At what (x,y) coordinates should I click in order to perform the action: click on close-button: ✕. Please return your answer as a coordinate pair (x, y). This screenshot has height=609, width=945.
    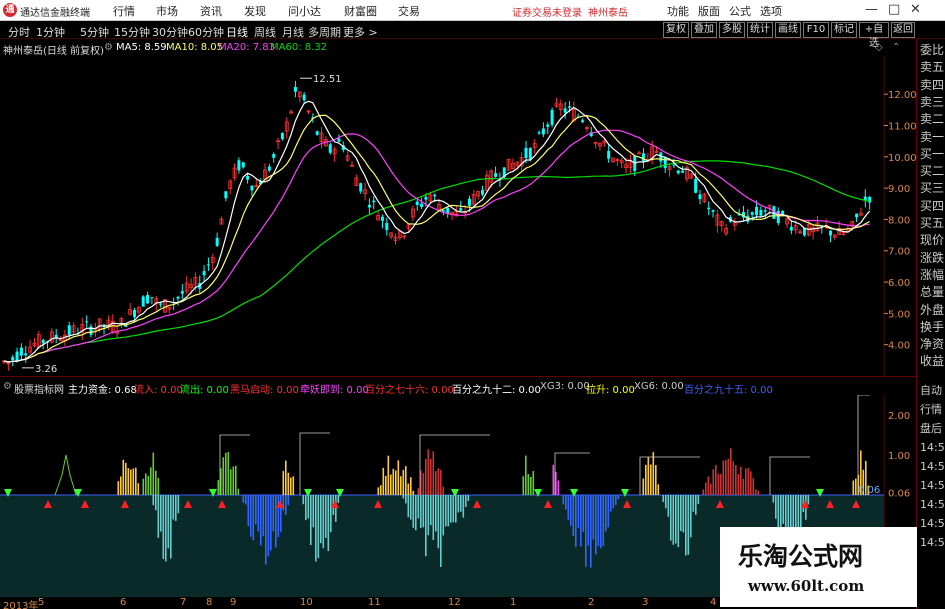
    Looking at the image, I should click on (915, 9).